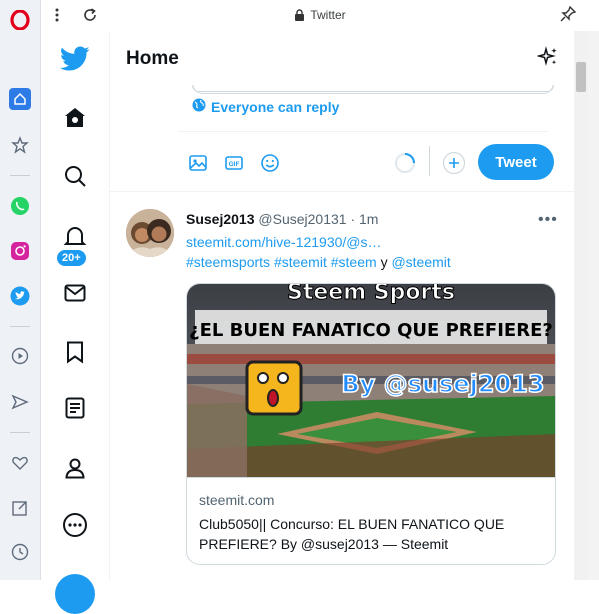 Image resolution: width=599 pixels, height=614 pixels. What do you see at coordinates (581, 77) in the screenshot?
I see `scrollbar-thumb` at bounding box center [581, 77].